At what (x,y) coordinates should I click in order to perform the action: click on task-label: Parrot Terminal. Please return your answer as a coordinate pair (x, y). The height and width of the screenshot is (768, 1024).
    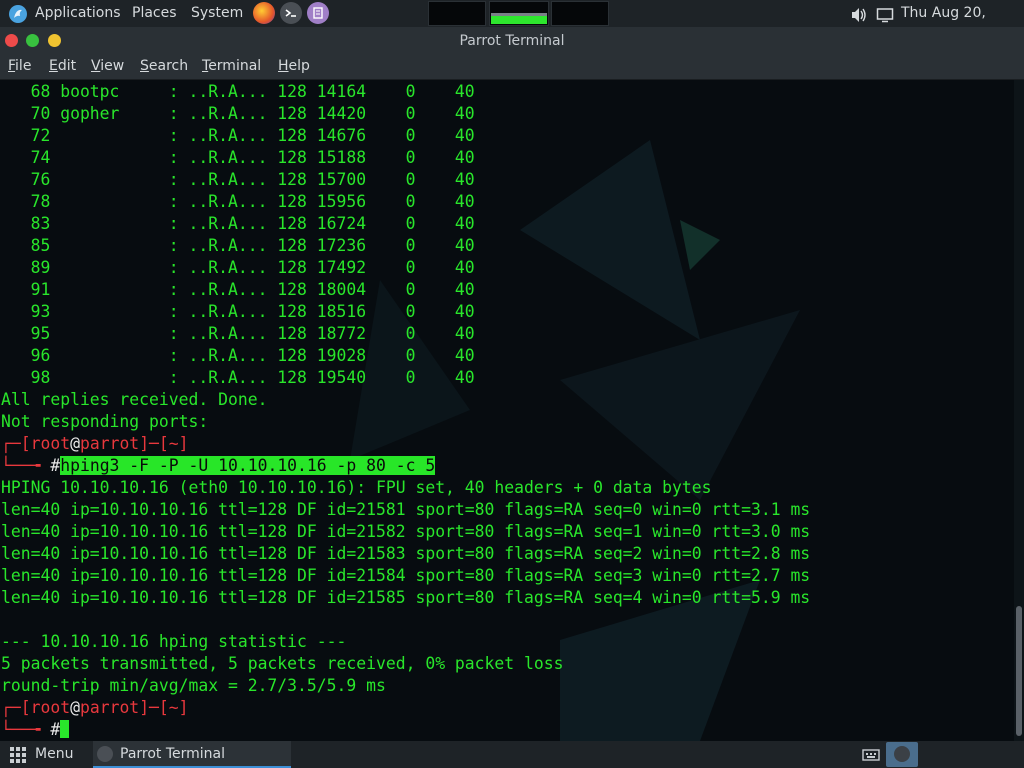
    Looking at the image, I should click on (173, 754).